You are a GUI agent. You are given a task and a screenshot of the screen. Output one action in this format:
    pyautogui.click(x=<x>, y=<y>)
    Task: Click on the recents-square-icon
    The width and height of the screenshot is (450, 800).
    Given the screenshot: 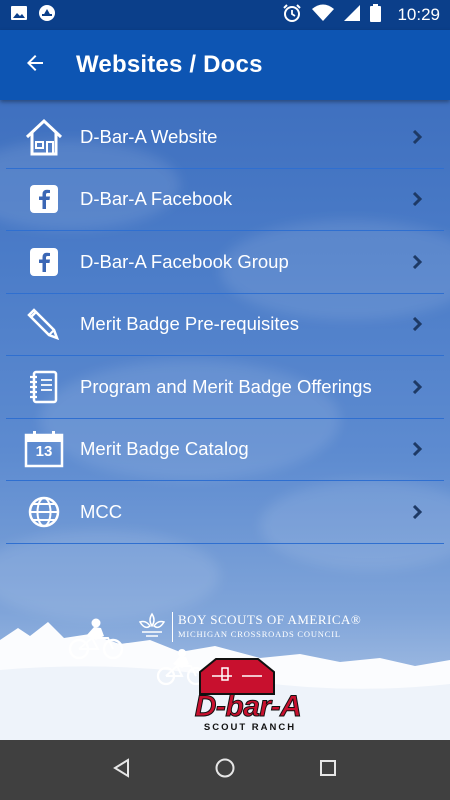 What is the action you would take?
    pyautogui.click(x=328, y=770)
    